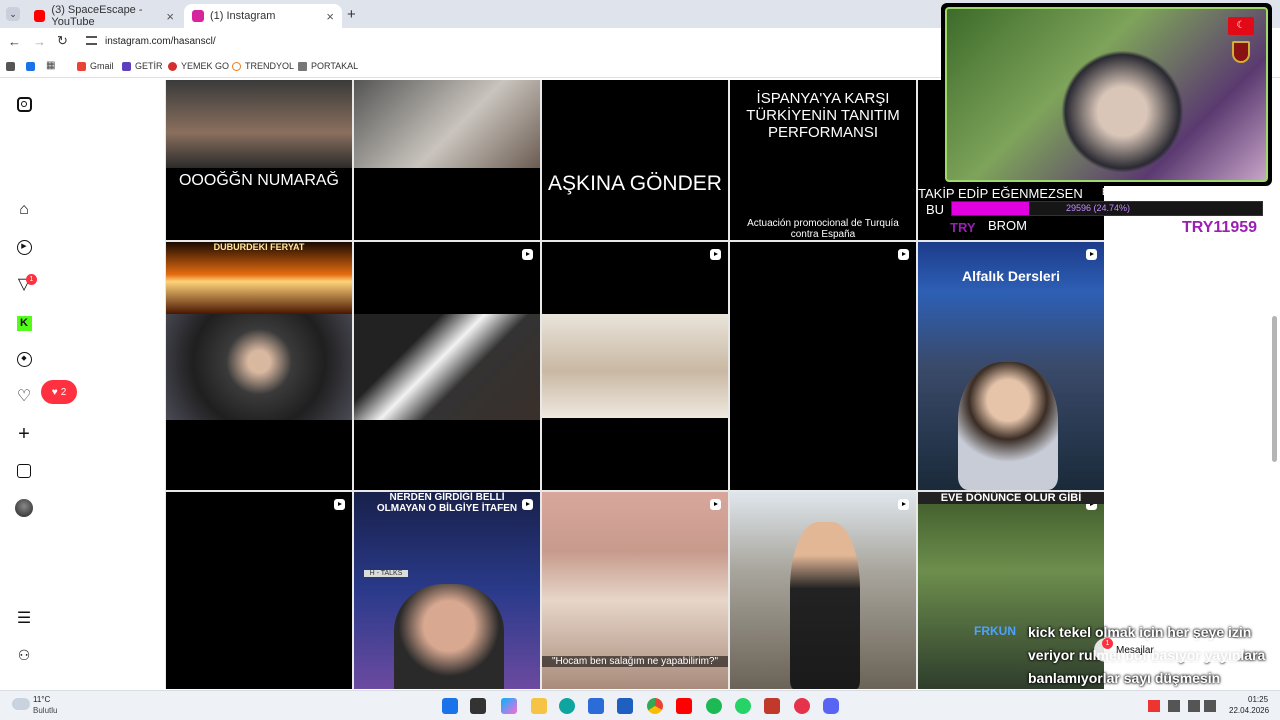 This screenshot has height=720, width=1280. I want to click on tab-youtube: (3) SpaceEscape - YouTube ×, so click(104, 16).